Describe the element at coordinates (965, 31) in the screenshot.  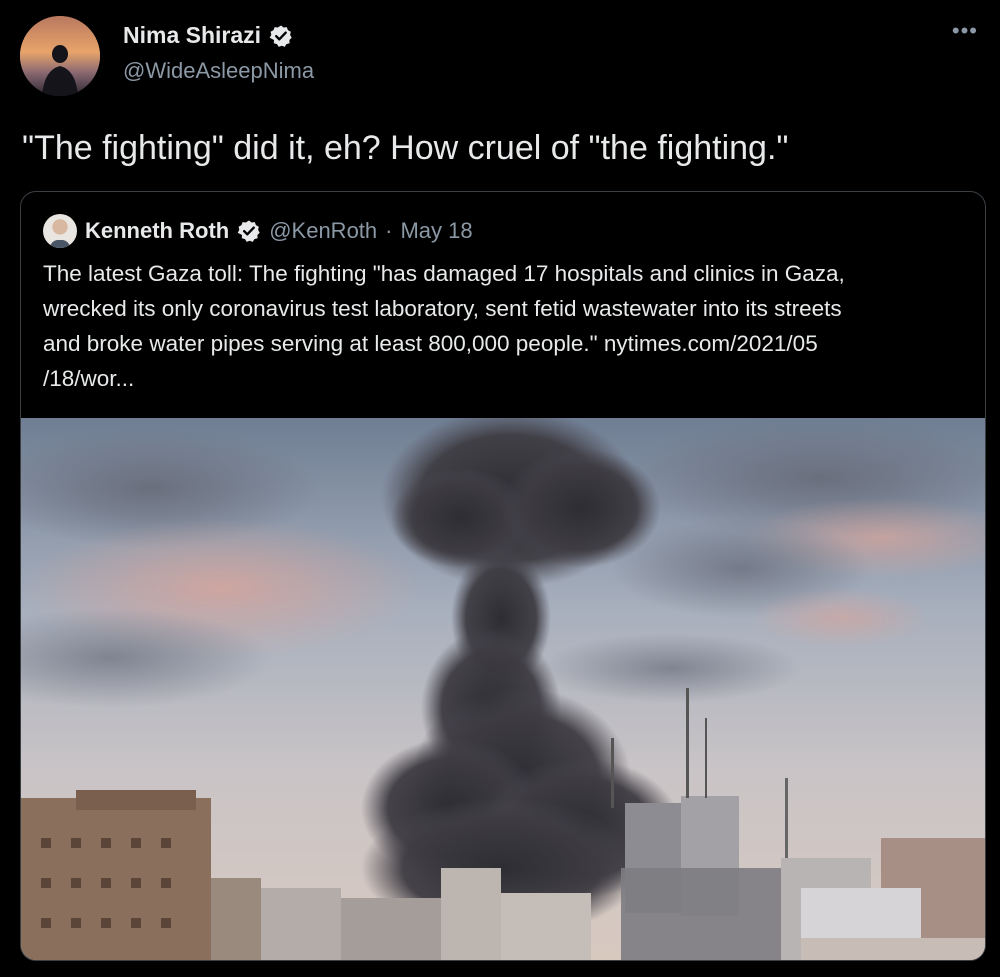
I see `more-options-icon: •••` at that location.